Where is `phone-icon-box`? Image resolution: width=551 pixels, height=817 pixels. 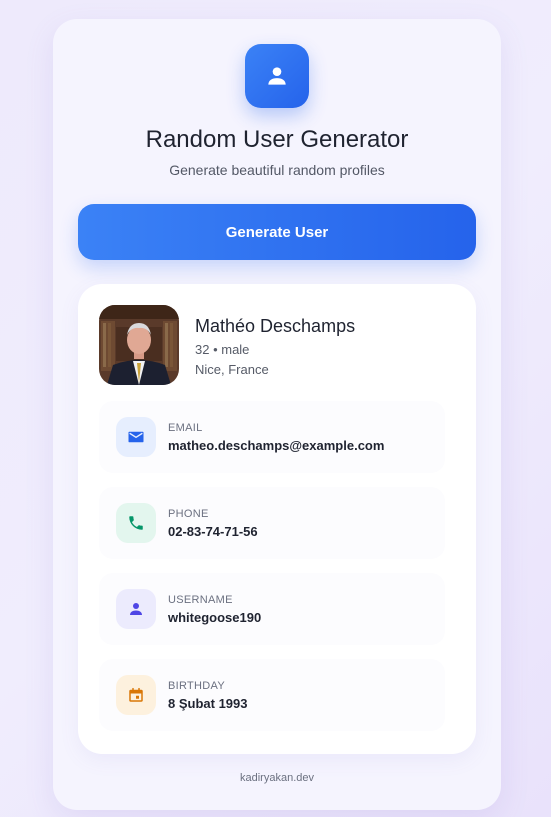
phone-icon-box is located at coordinates (136, 523).